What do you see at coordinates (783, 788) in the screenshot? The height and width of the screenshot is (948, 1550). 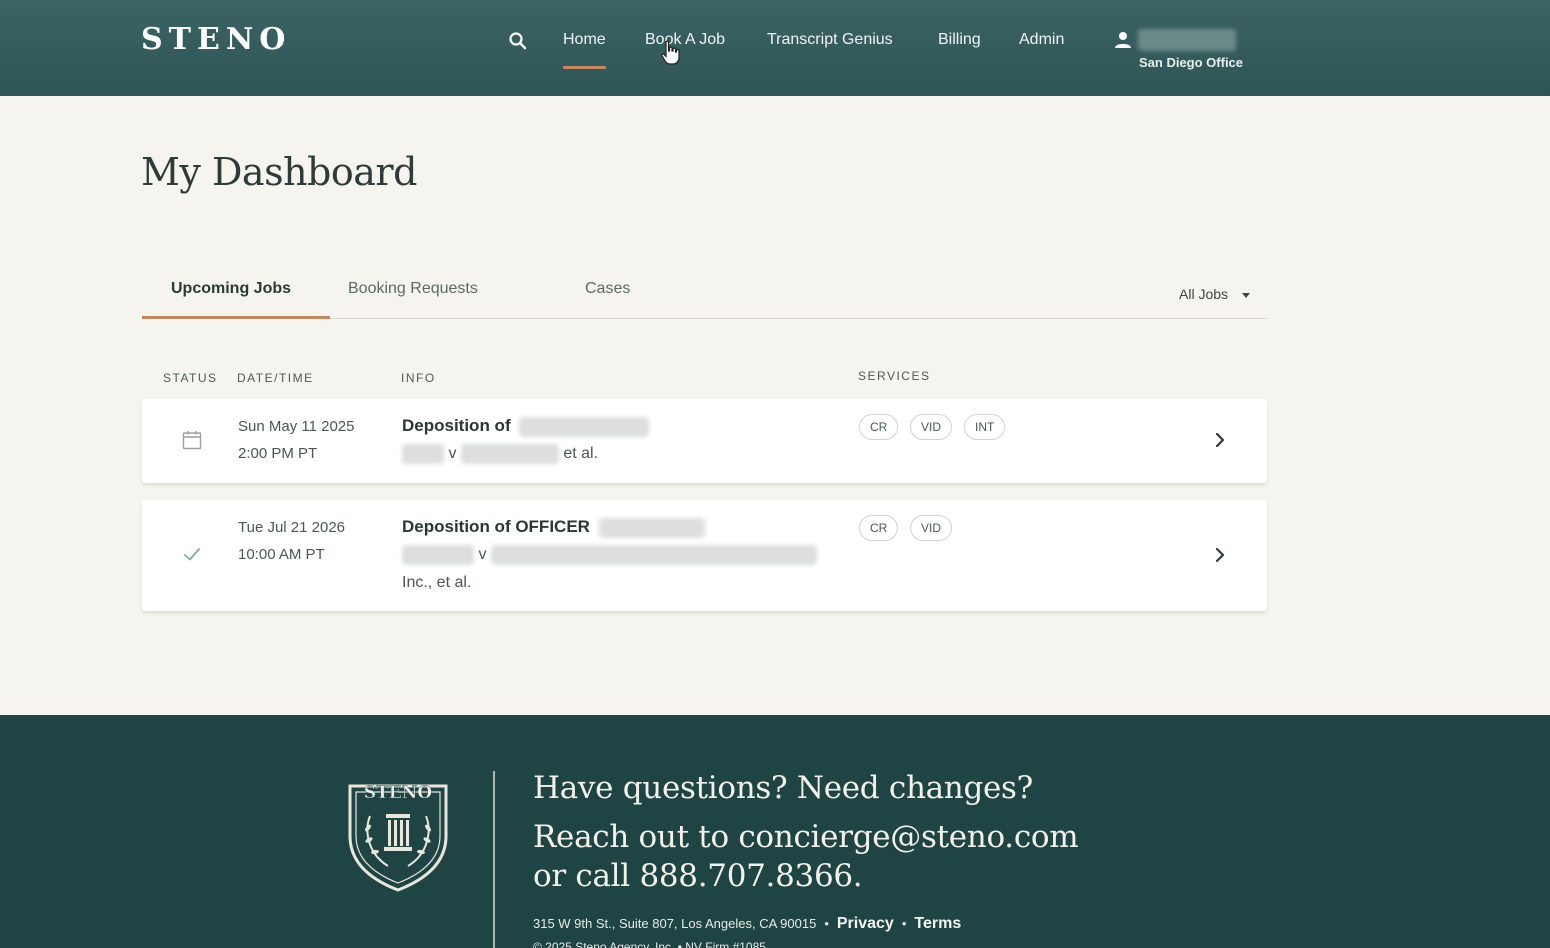 I see `footer-headline: Have questions? Need changes?` at bounding box center [783, 788].